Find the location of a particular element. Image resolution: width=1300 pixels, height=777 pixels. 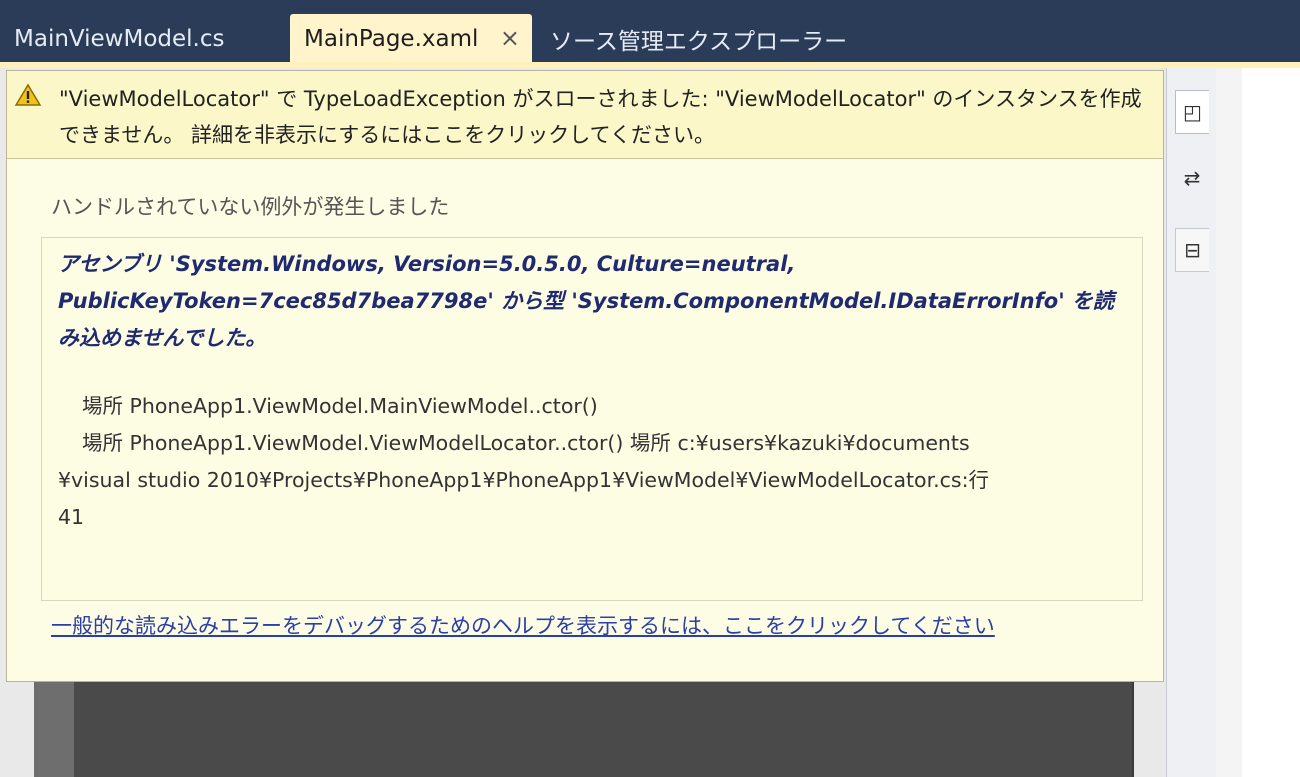

tab-mainpage-xaml: MainPage.xaml × is located at coordinates (411, 39).